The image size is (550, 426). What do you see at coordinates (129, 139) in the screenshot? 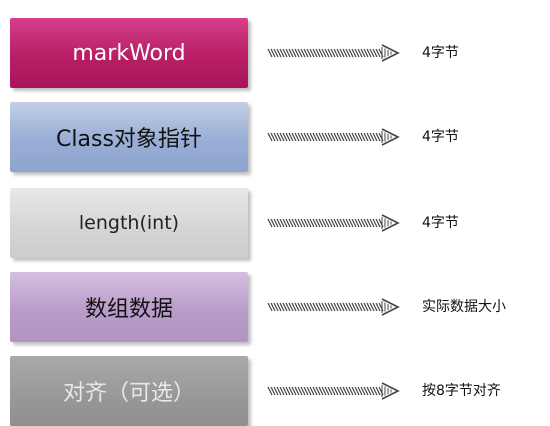
I see `block-label: Class对象指针` at bounding box center [129, 139].